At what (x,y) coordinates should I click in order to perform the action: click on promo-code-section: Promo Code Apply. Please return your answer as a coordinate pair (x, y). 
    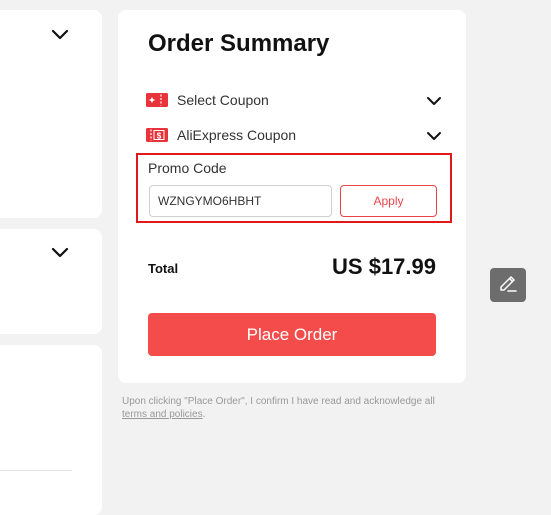
    Looking at the image, I should click on (294, 188).